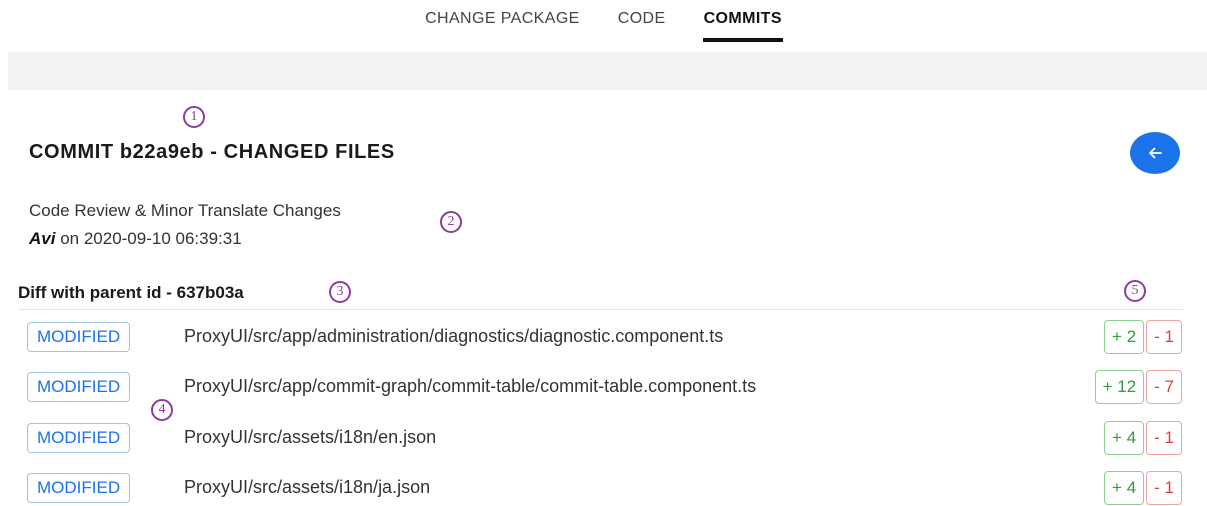  Describe the element at coordinates (194, 117) in the screenshot. I see `callout-marker: 1` at that location.